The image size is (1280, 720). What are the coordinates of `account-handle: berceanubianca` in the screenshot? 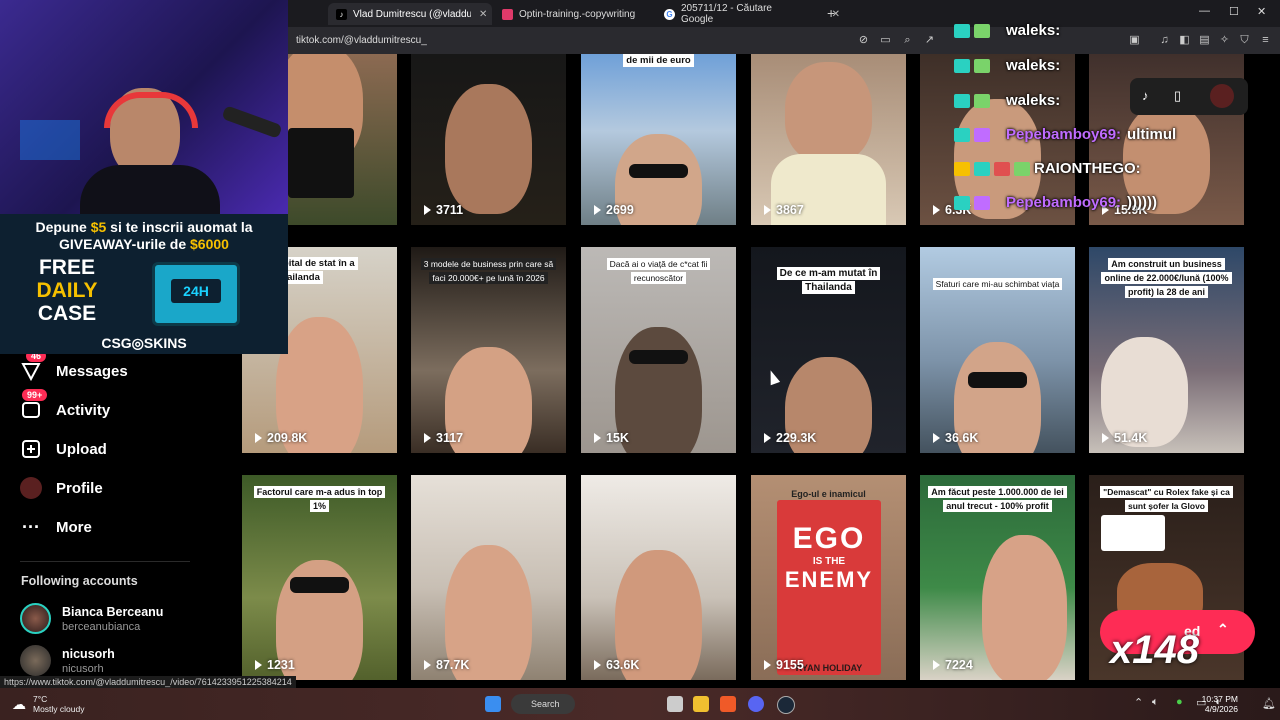 It's located at (101, 626).